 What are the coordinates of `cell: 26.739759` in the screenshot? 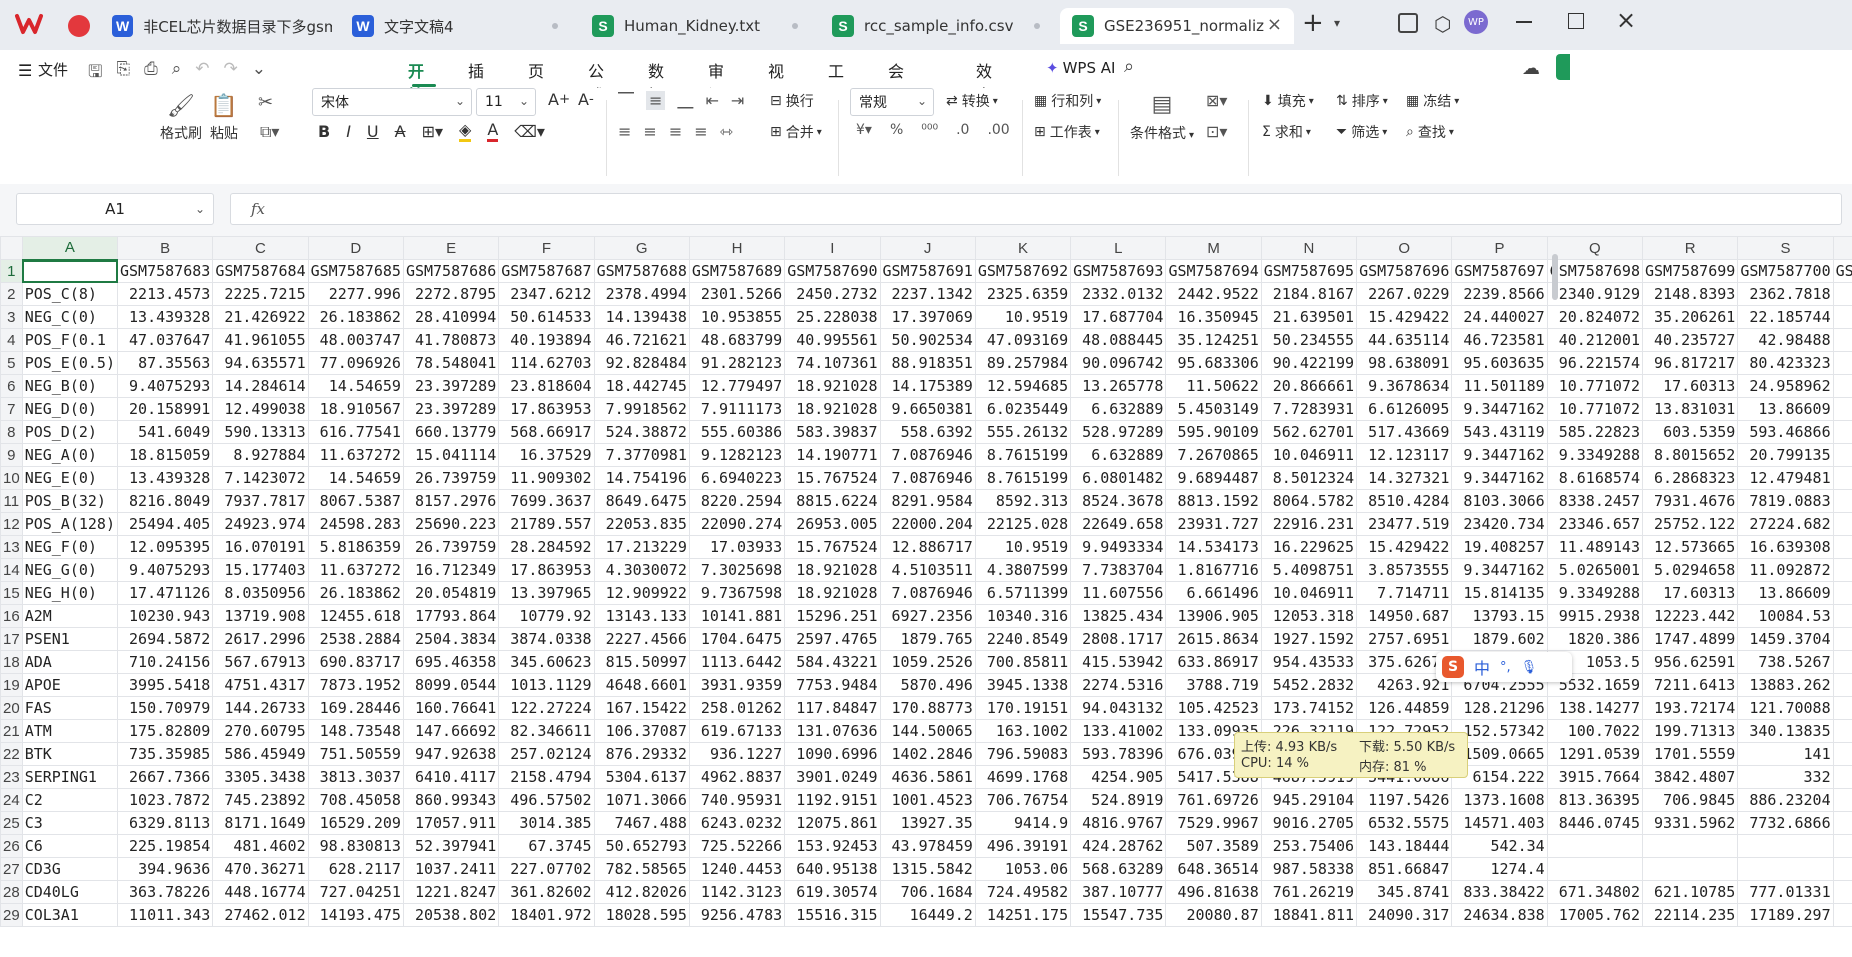 It's located at (451, 478).